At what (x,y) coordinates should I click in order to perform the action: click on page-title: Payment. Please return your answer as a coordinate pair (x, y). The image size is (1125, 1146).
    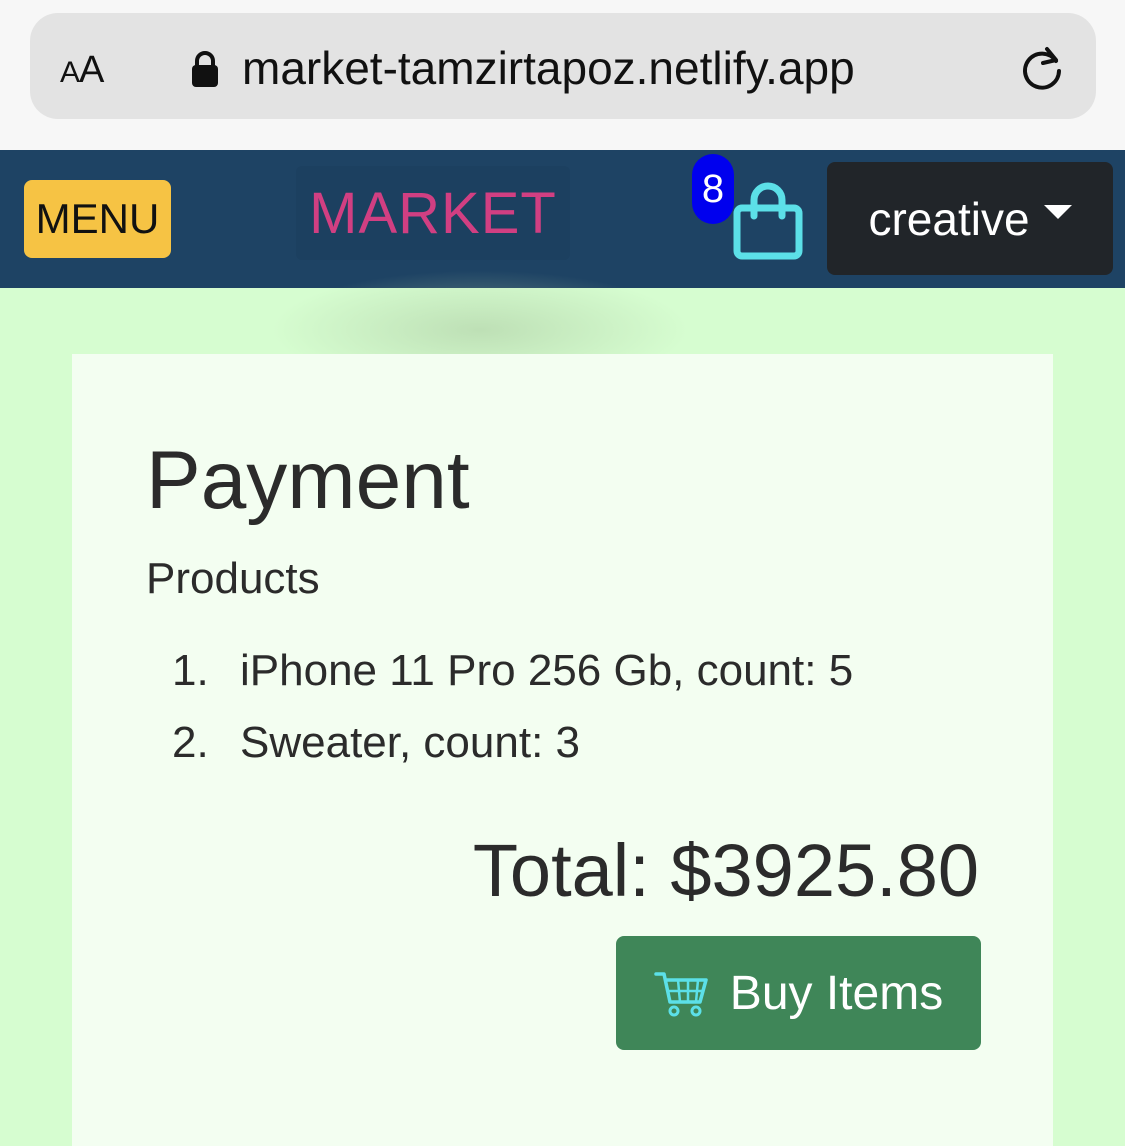
    Looking at the image, I should click on (308, 480).